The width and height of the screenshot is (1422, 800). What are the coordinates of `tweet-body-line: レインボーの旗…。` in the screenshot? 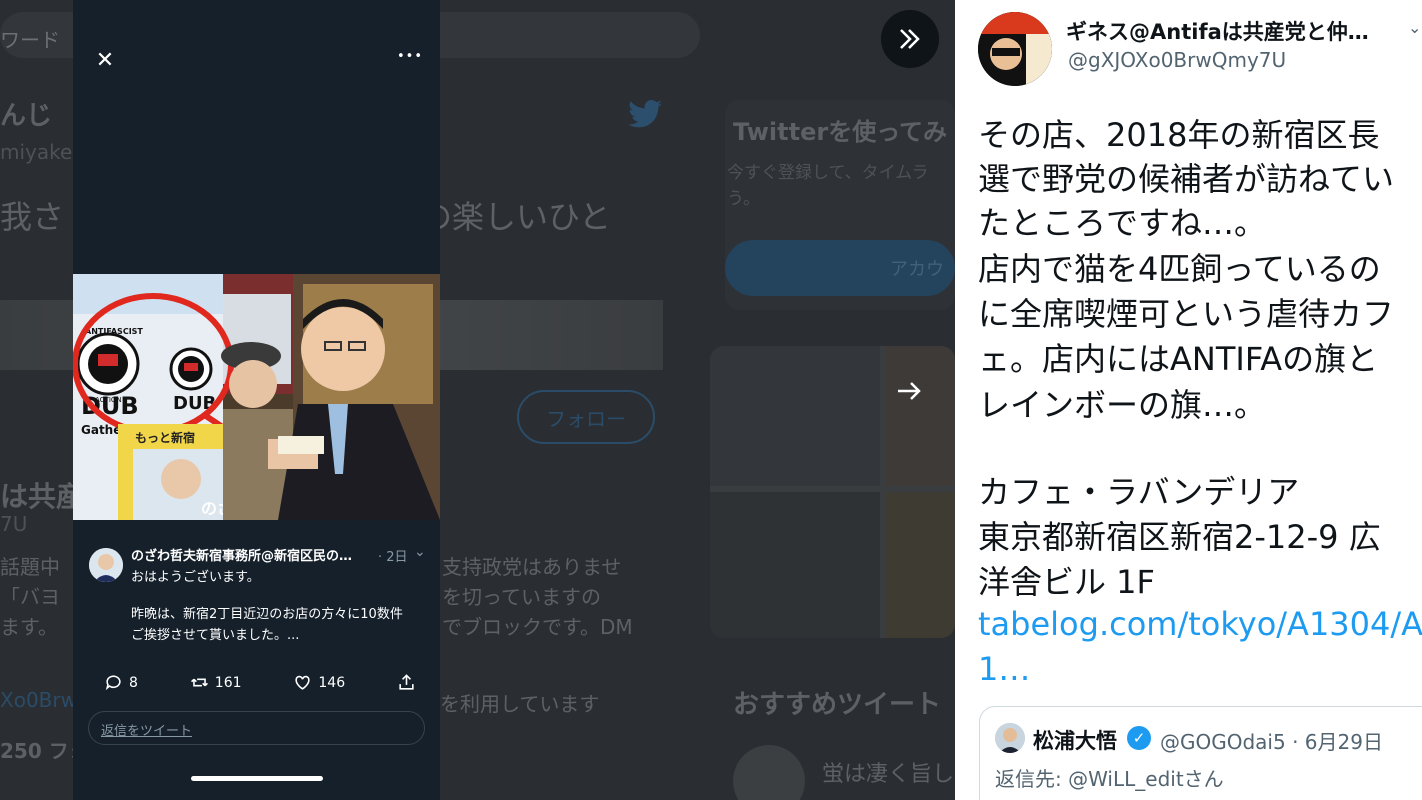 It's located at (1122, 405).